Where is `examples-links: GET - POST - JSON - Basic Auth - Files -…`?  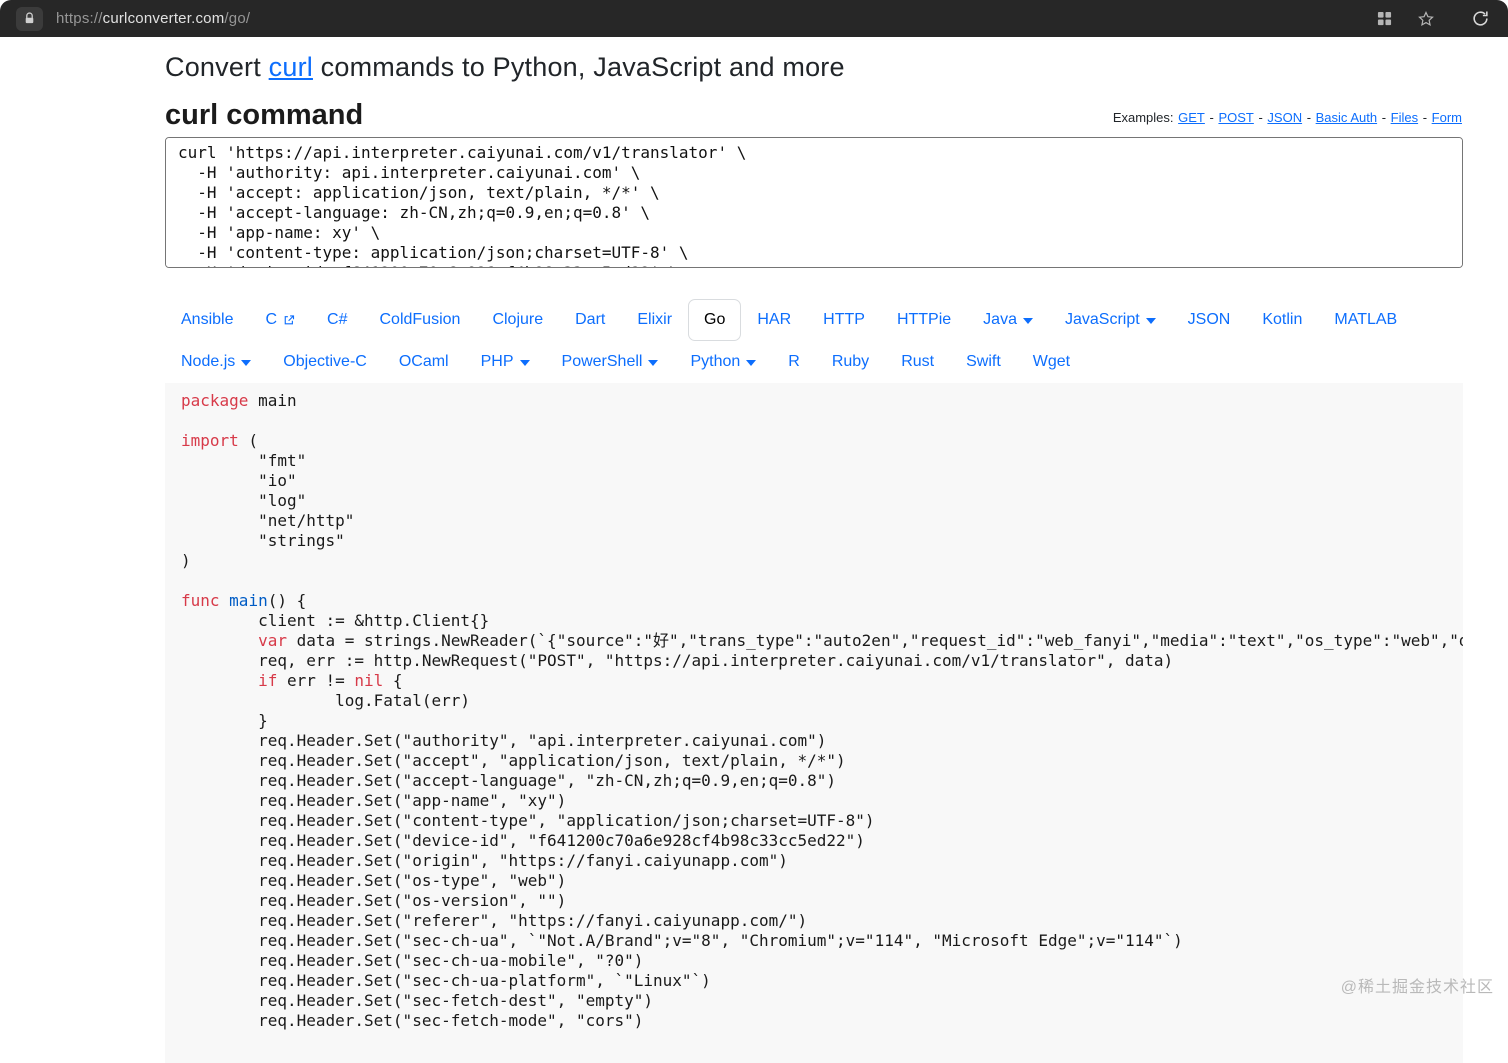
examples-links: GET - POST - JSON - Basic Auth - Files -… is located at coordinates (1320, 118).